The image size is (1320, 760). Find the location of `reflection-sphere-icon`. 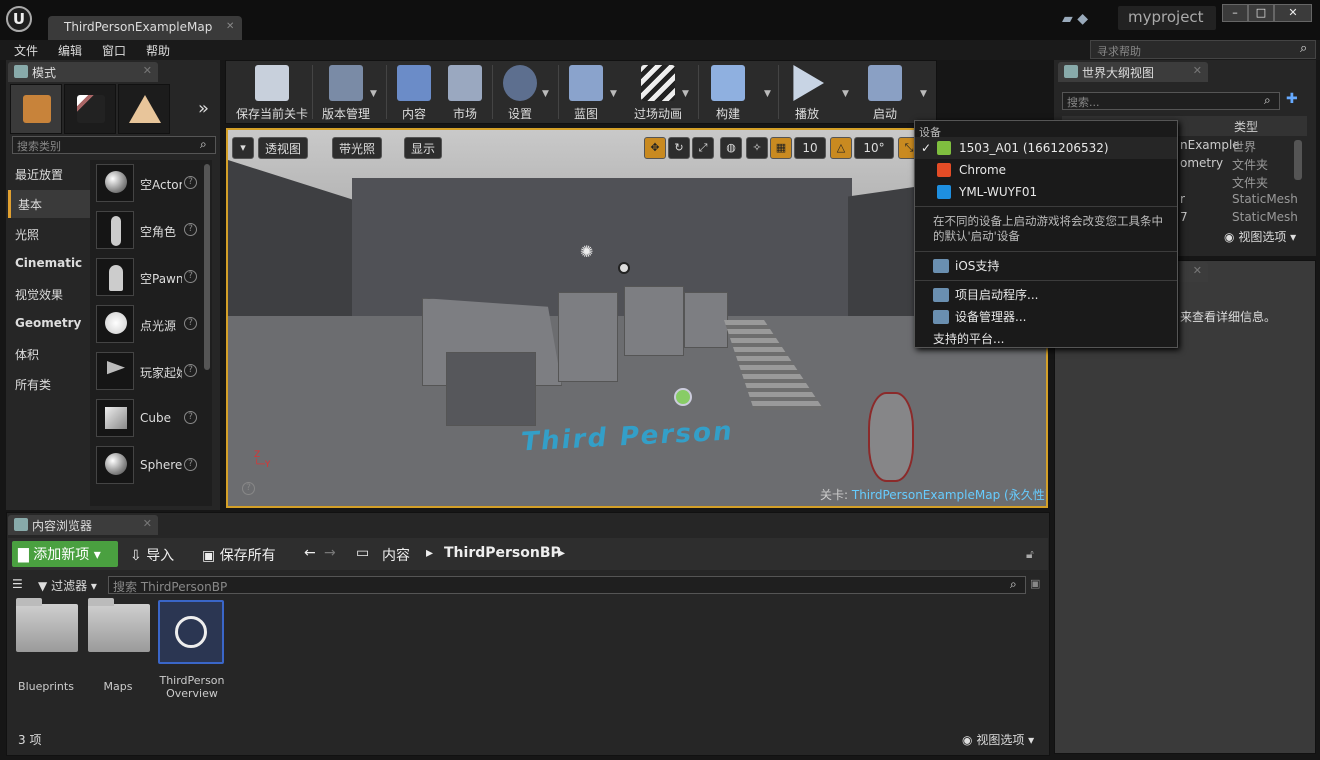

reflection-sphere-icon is located at coordinates (624, 268).